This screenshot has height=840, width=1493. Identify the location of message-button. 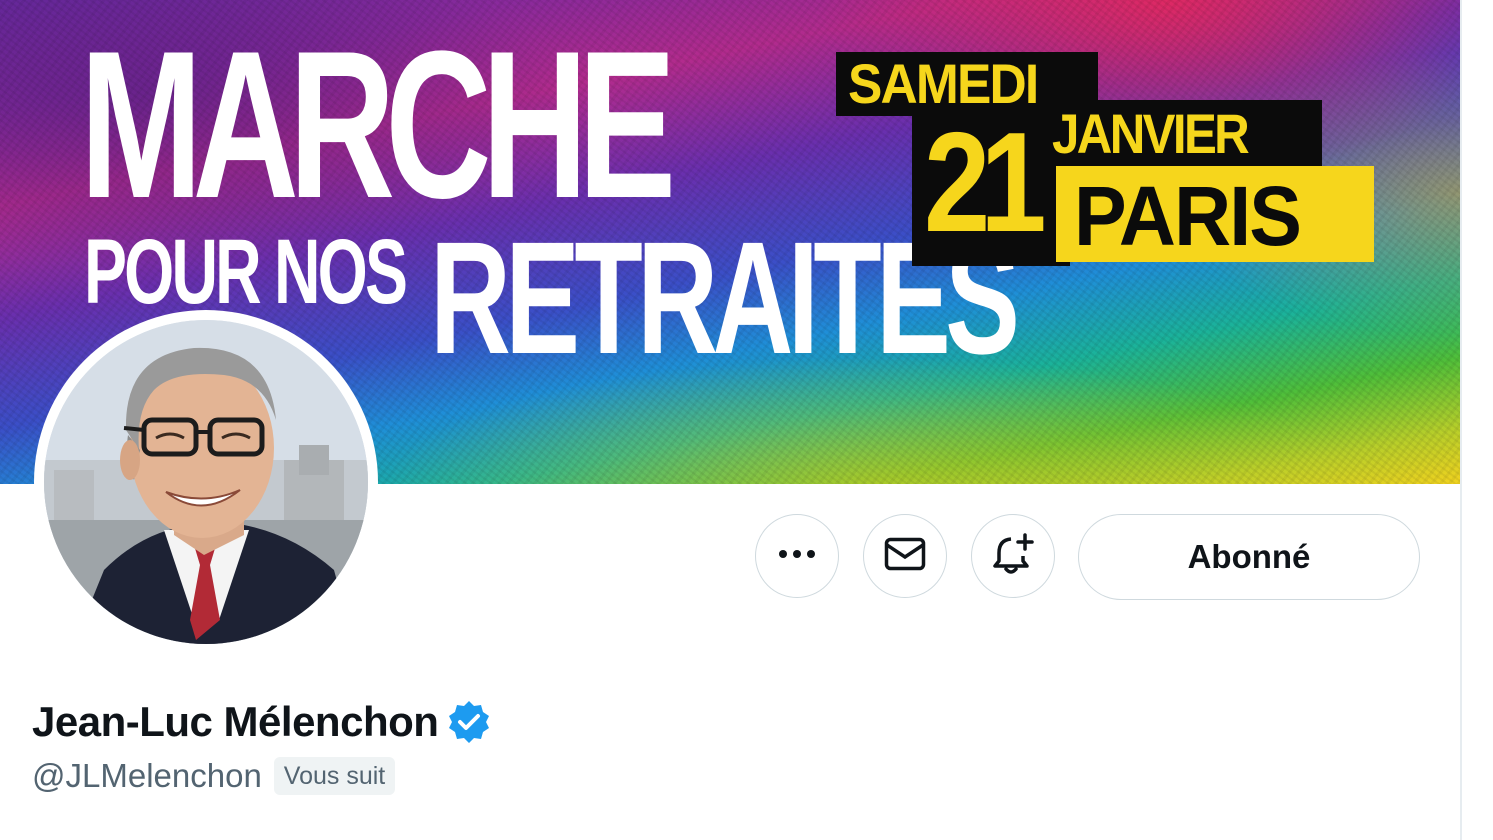
(905, 556).